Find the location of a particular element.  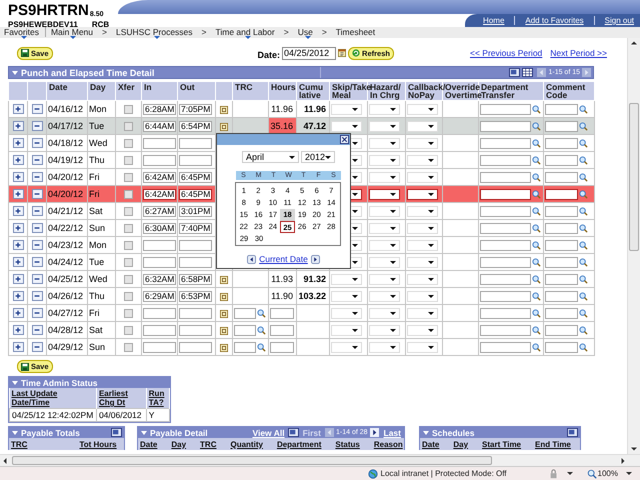

time-field: 6:29AM is located at coordinates (159, 296).